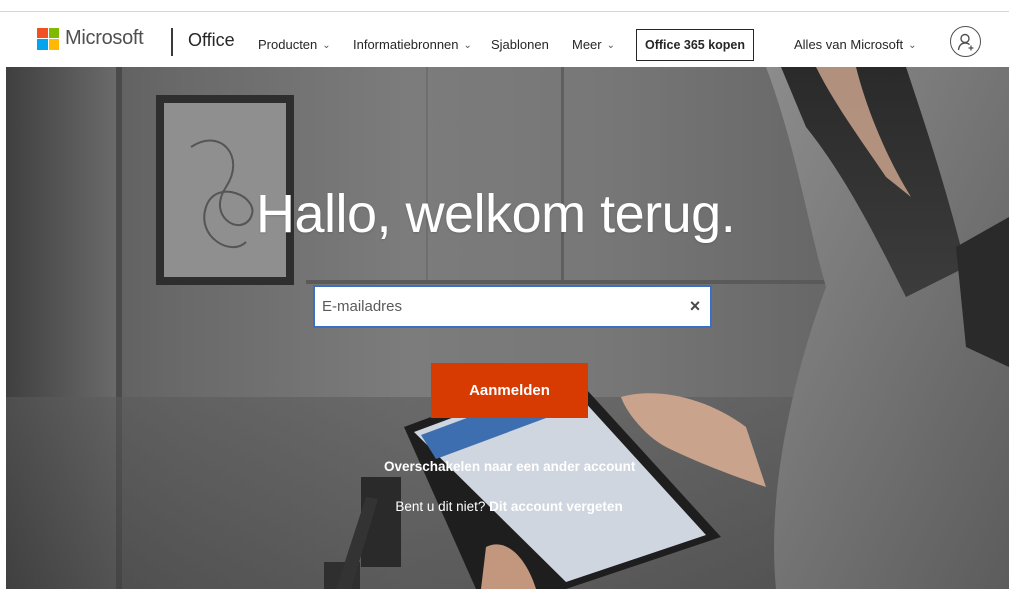  I want to click on office-home-link: Office, so click(211, 40).